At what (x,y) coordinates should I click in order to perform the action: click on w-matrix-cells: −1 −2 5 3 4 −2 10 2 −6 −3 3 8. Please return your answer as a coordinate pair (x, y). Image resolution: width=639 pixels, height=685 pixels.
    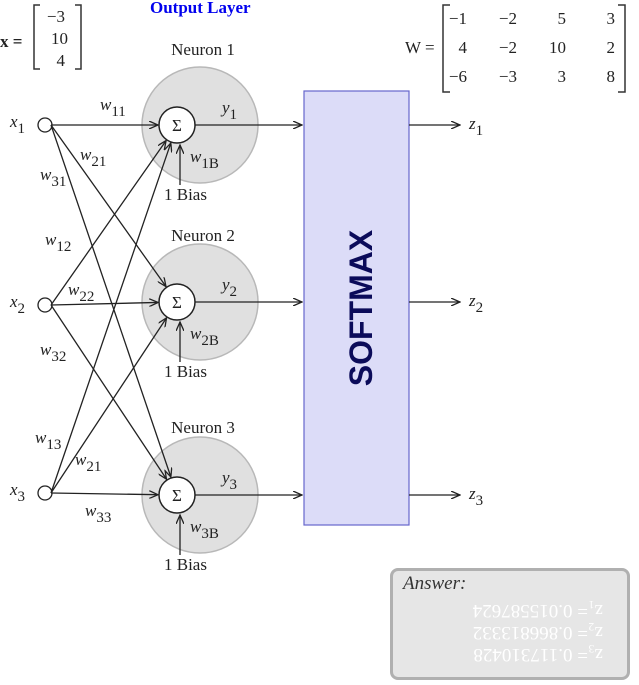
    Looking at the image, I should click on (532, 47).